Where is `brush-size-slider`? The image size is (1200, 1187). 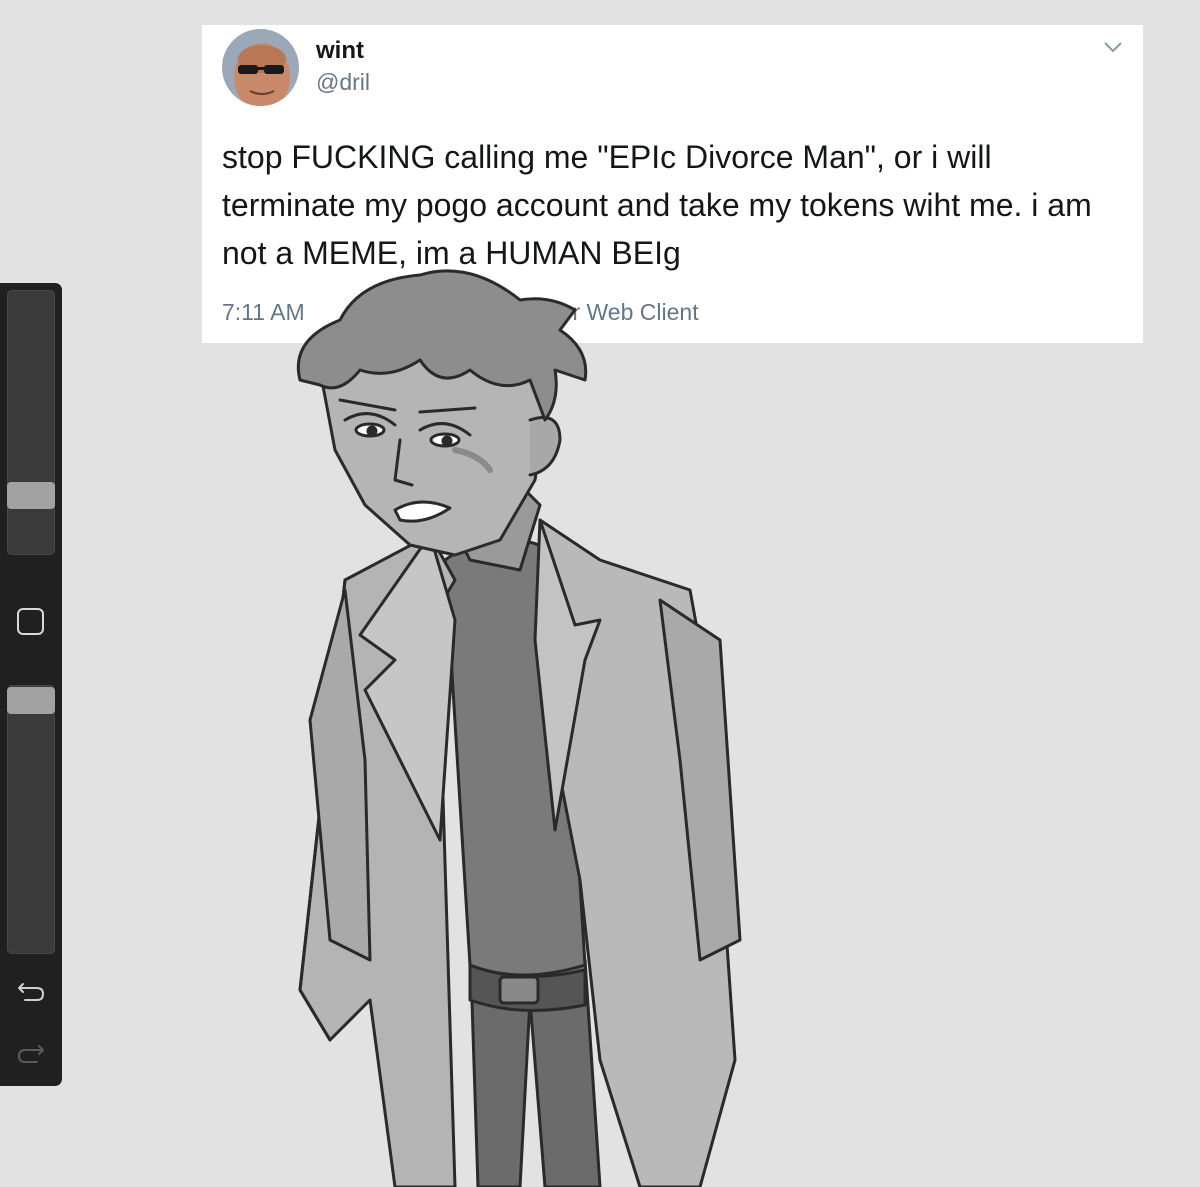
brush-size-slider is located at coordinates (31, 422).